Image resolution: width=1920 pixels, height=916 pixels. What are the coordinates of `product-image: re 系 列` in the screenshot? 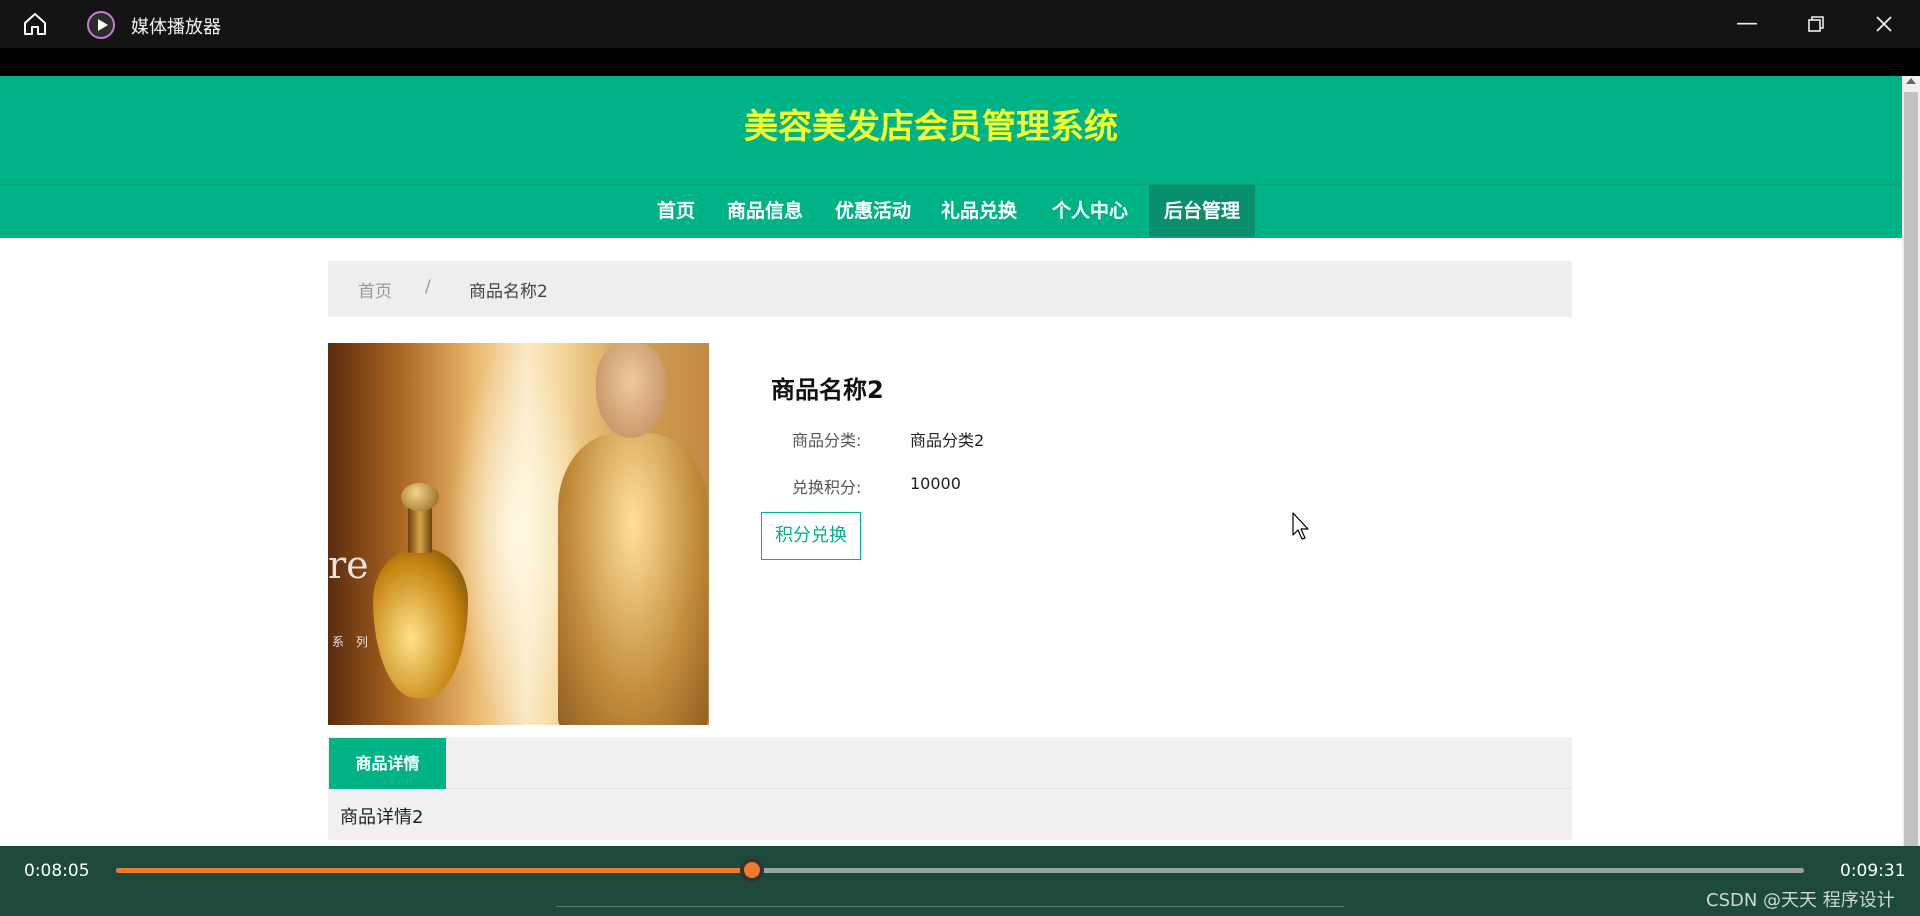 It's located at (518, 534).